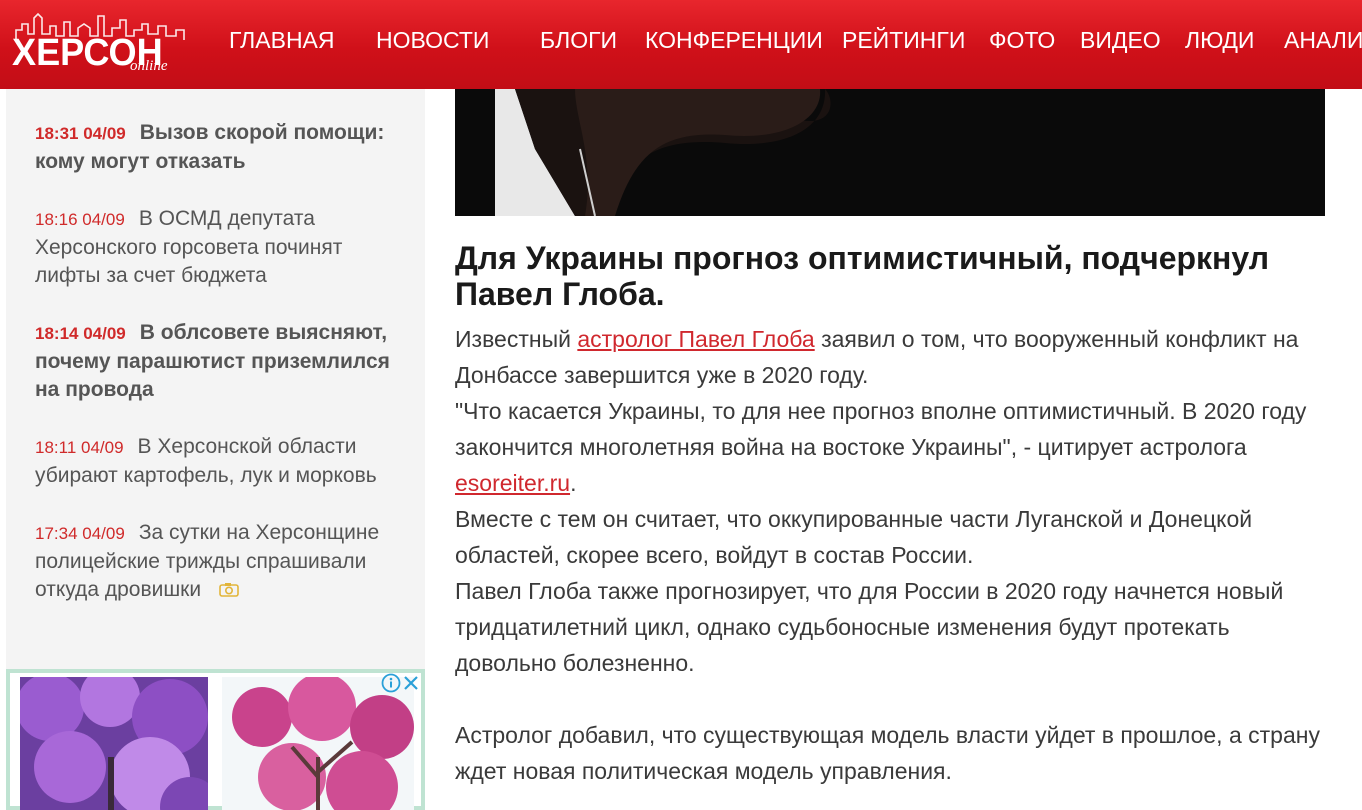  What do you see at coordinates (516, 339) in the screenshot?
I see `text: Известный` at bounding box center [516, 339].